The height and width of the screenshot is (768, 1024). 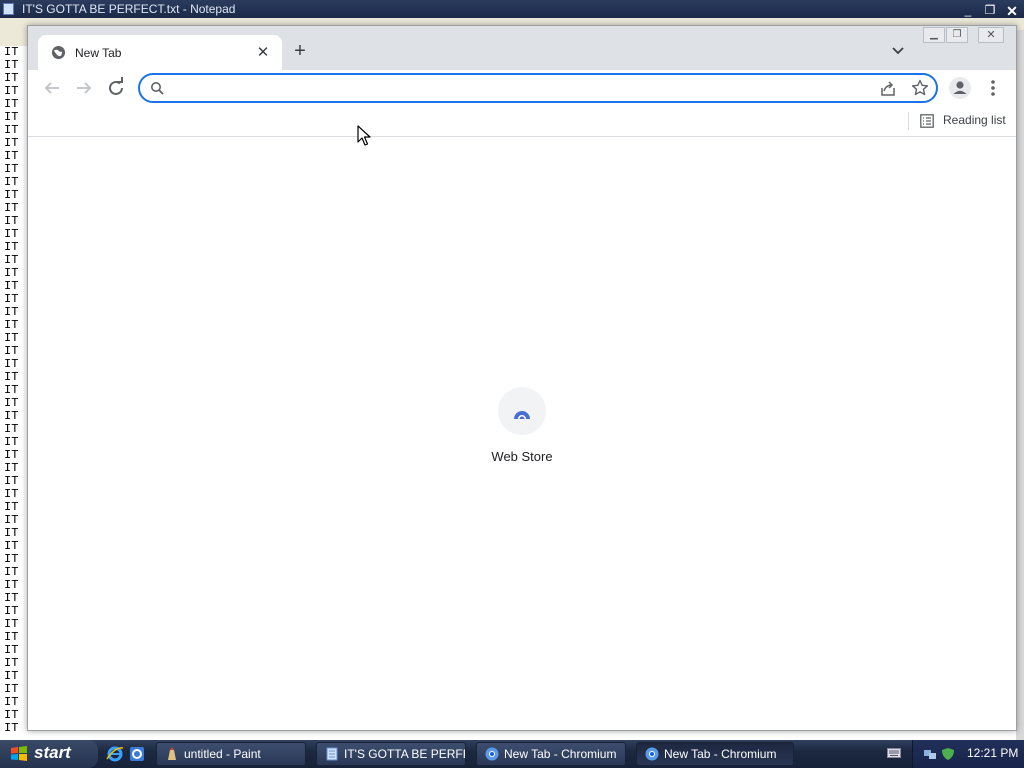 I want to click on mouse-cursor-icon, so click(x=364, y=135).